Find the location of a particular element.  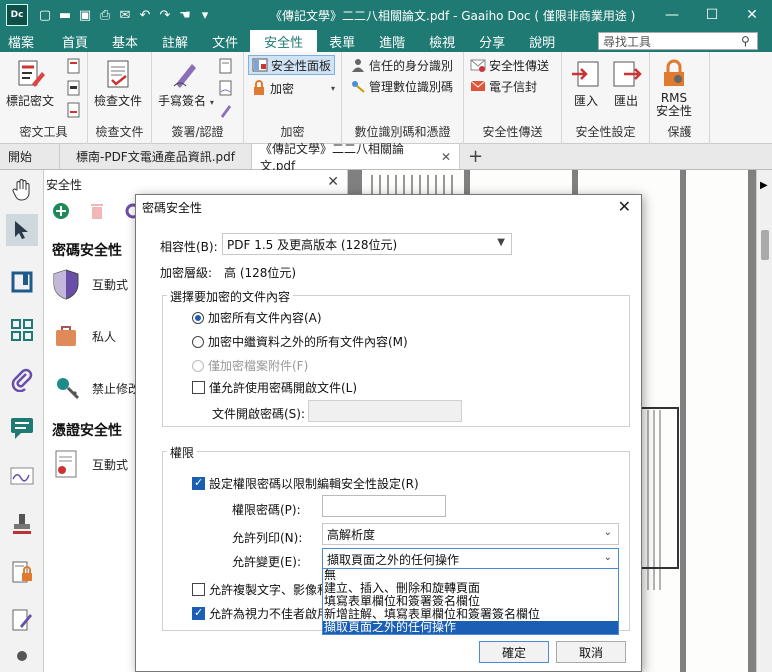

dropdown-option: 新增註解、填寫表單欄位和簽署簽名欄位 is located at coordinates (470, 614).